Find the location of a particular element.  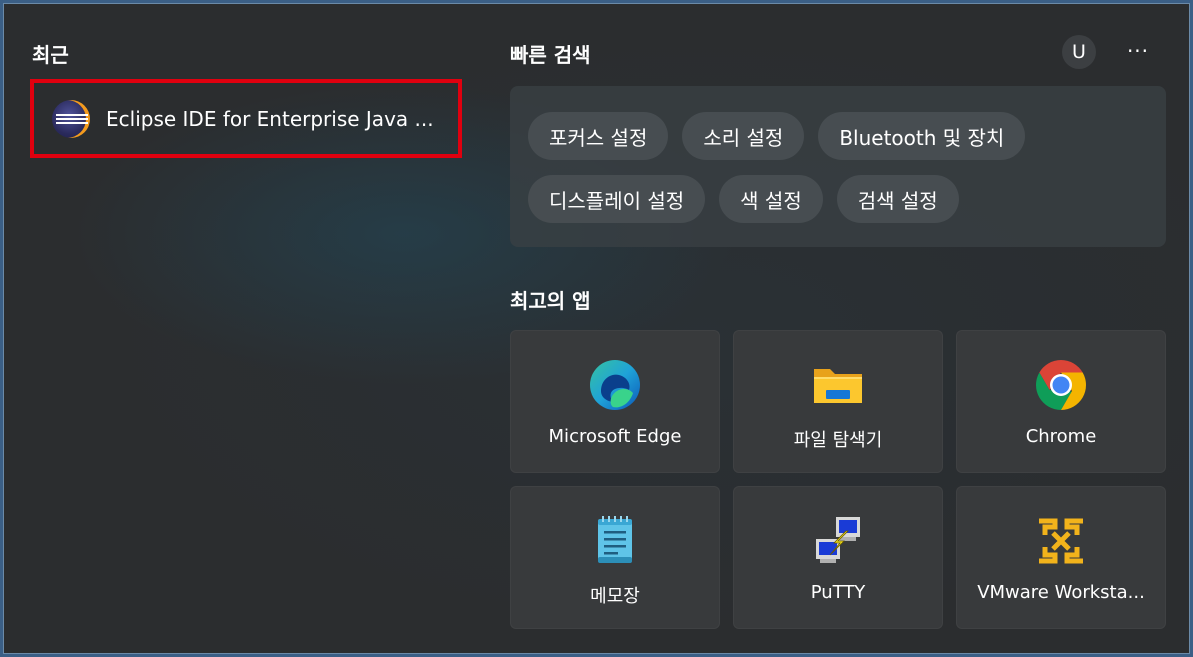

app-label: Microsoft Edge is located at coordinates (615, 436).